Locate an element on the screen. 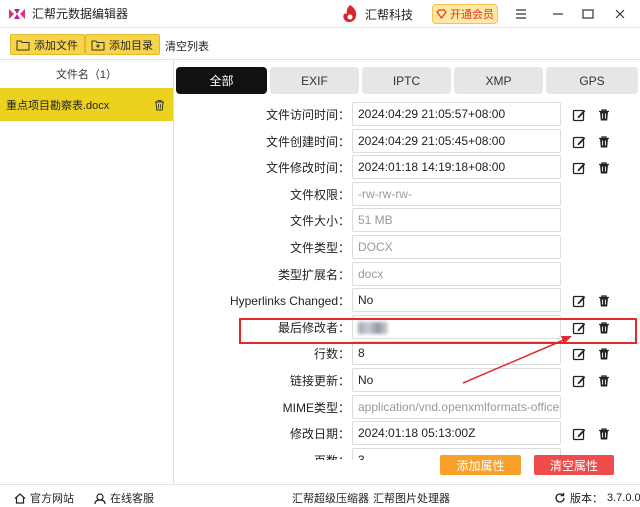 Image resolution: width=640 pixels, height=507 pixels. add-file-button: 添加文件 is located at coordinates (47, 44).